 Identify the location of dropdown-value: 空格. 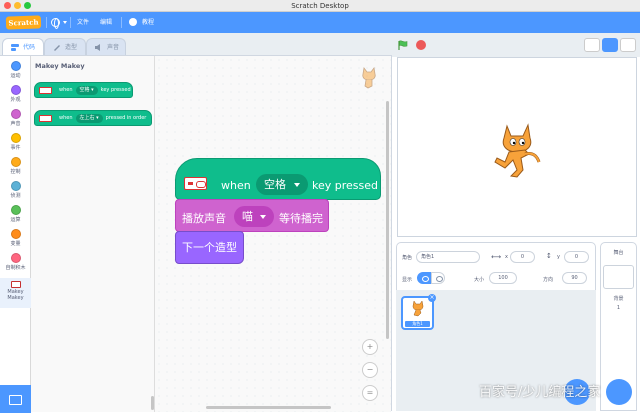
(275, 184).